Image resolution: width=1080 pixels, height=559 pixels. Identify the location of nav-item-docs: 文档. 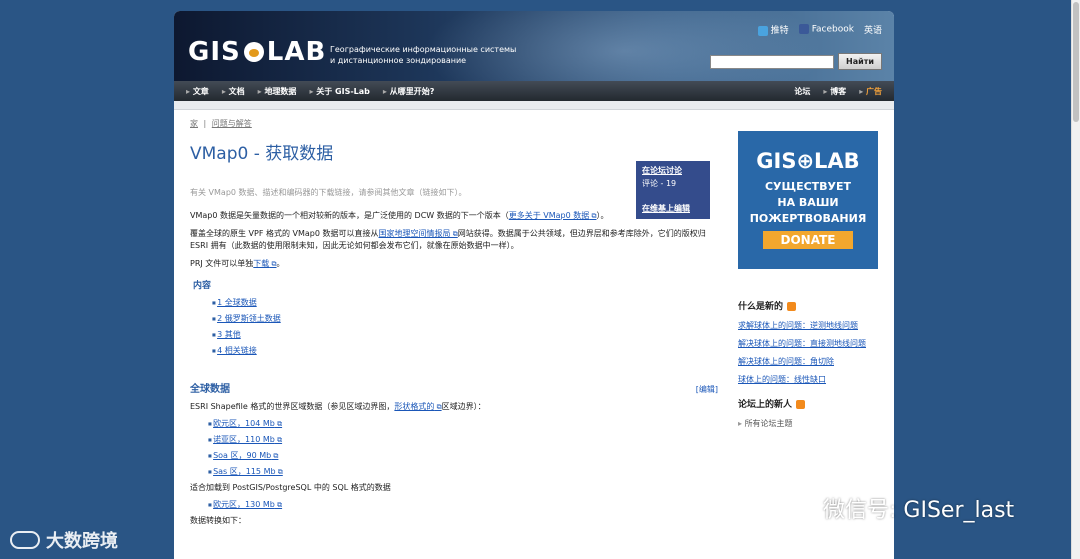
(233, 91).